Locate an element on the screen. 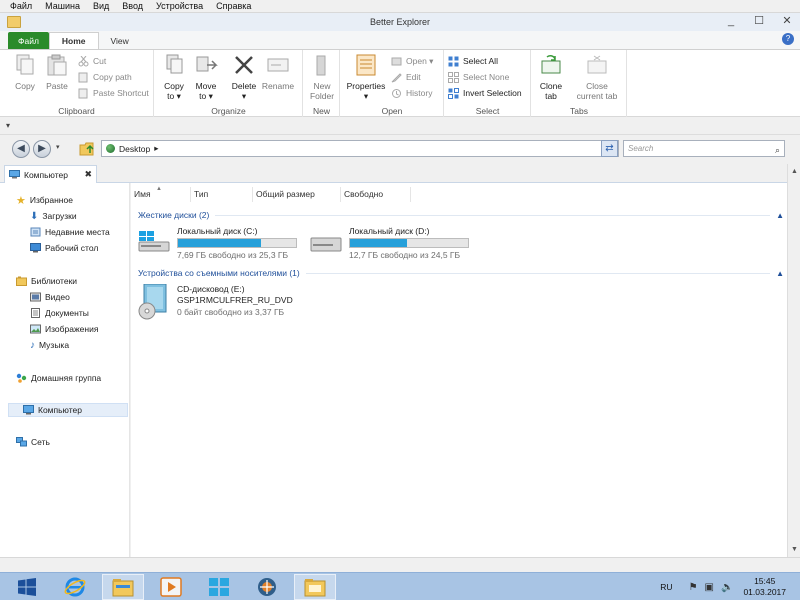 The height and width of the screenshot is (600, 800). taskbar-media-player is located at coordinates (171, 587).